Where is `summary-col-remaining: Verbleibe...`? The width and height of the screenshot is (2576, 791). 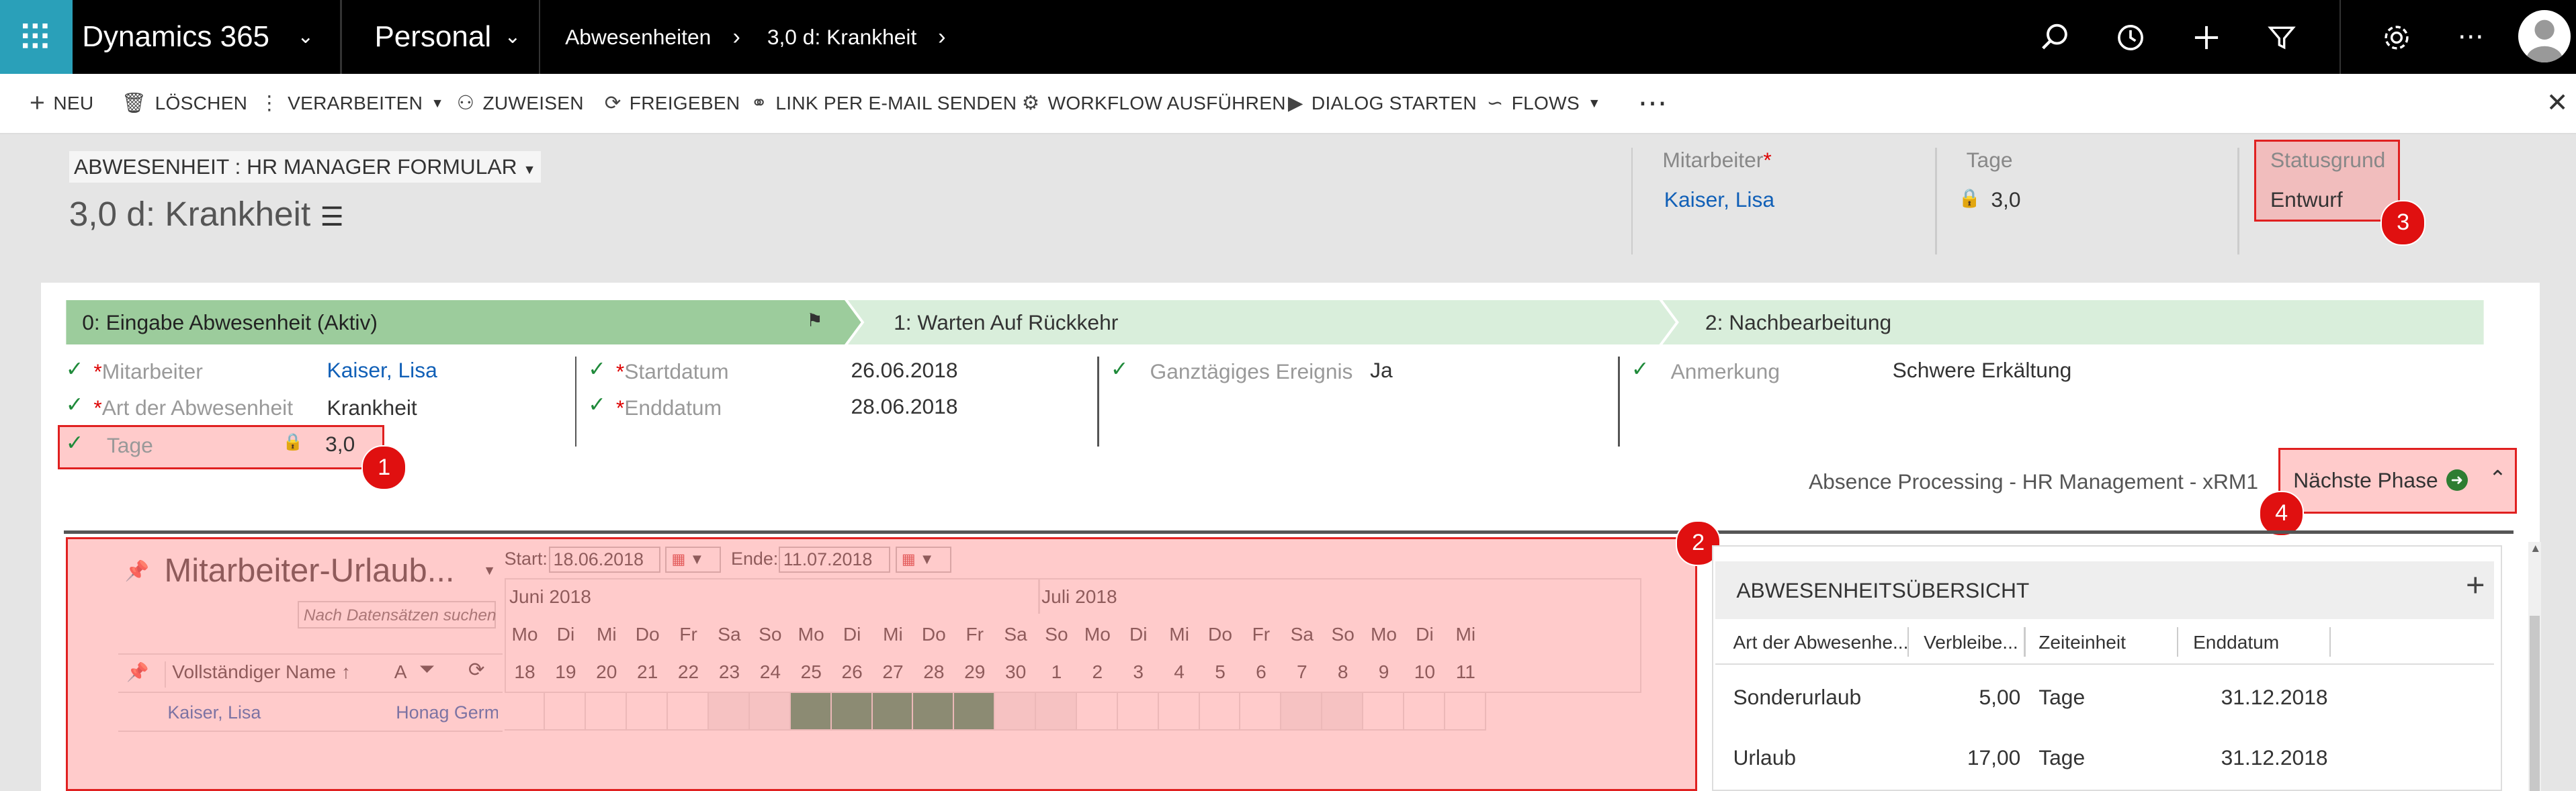 summary-col-remaining: Verbleibe... is located at coordinates (1971, 642).